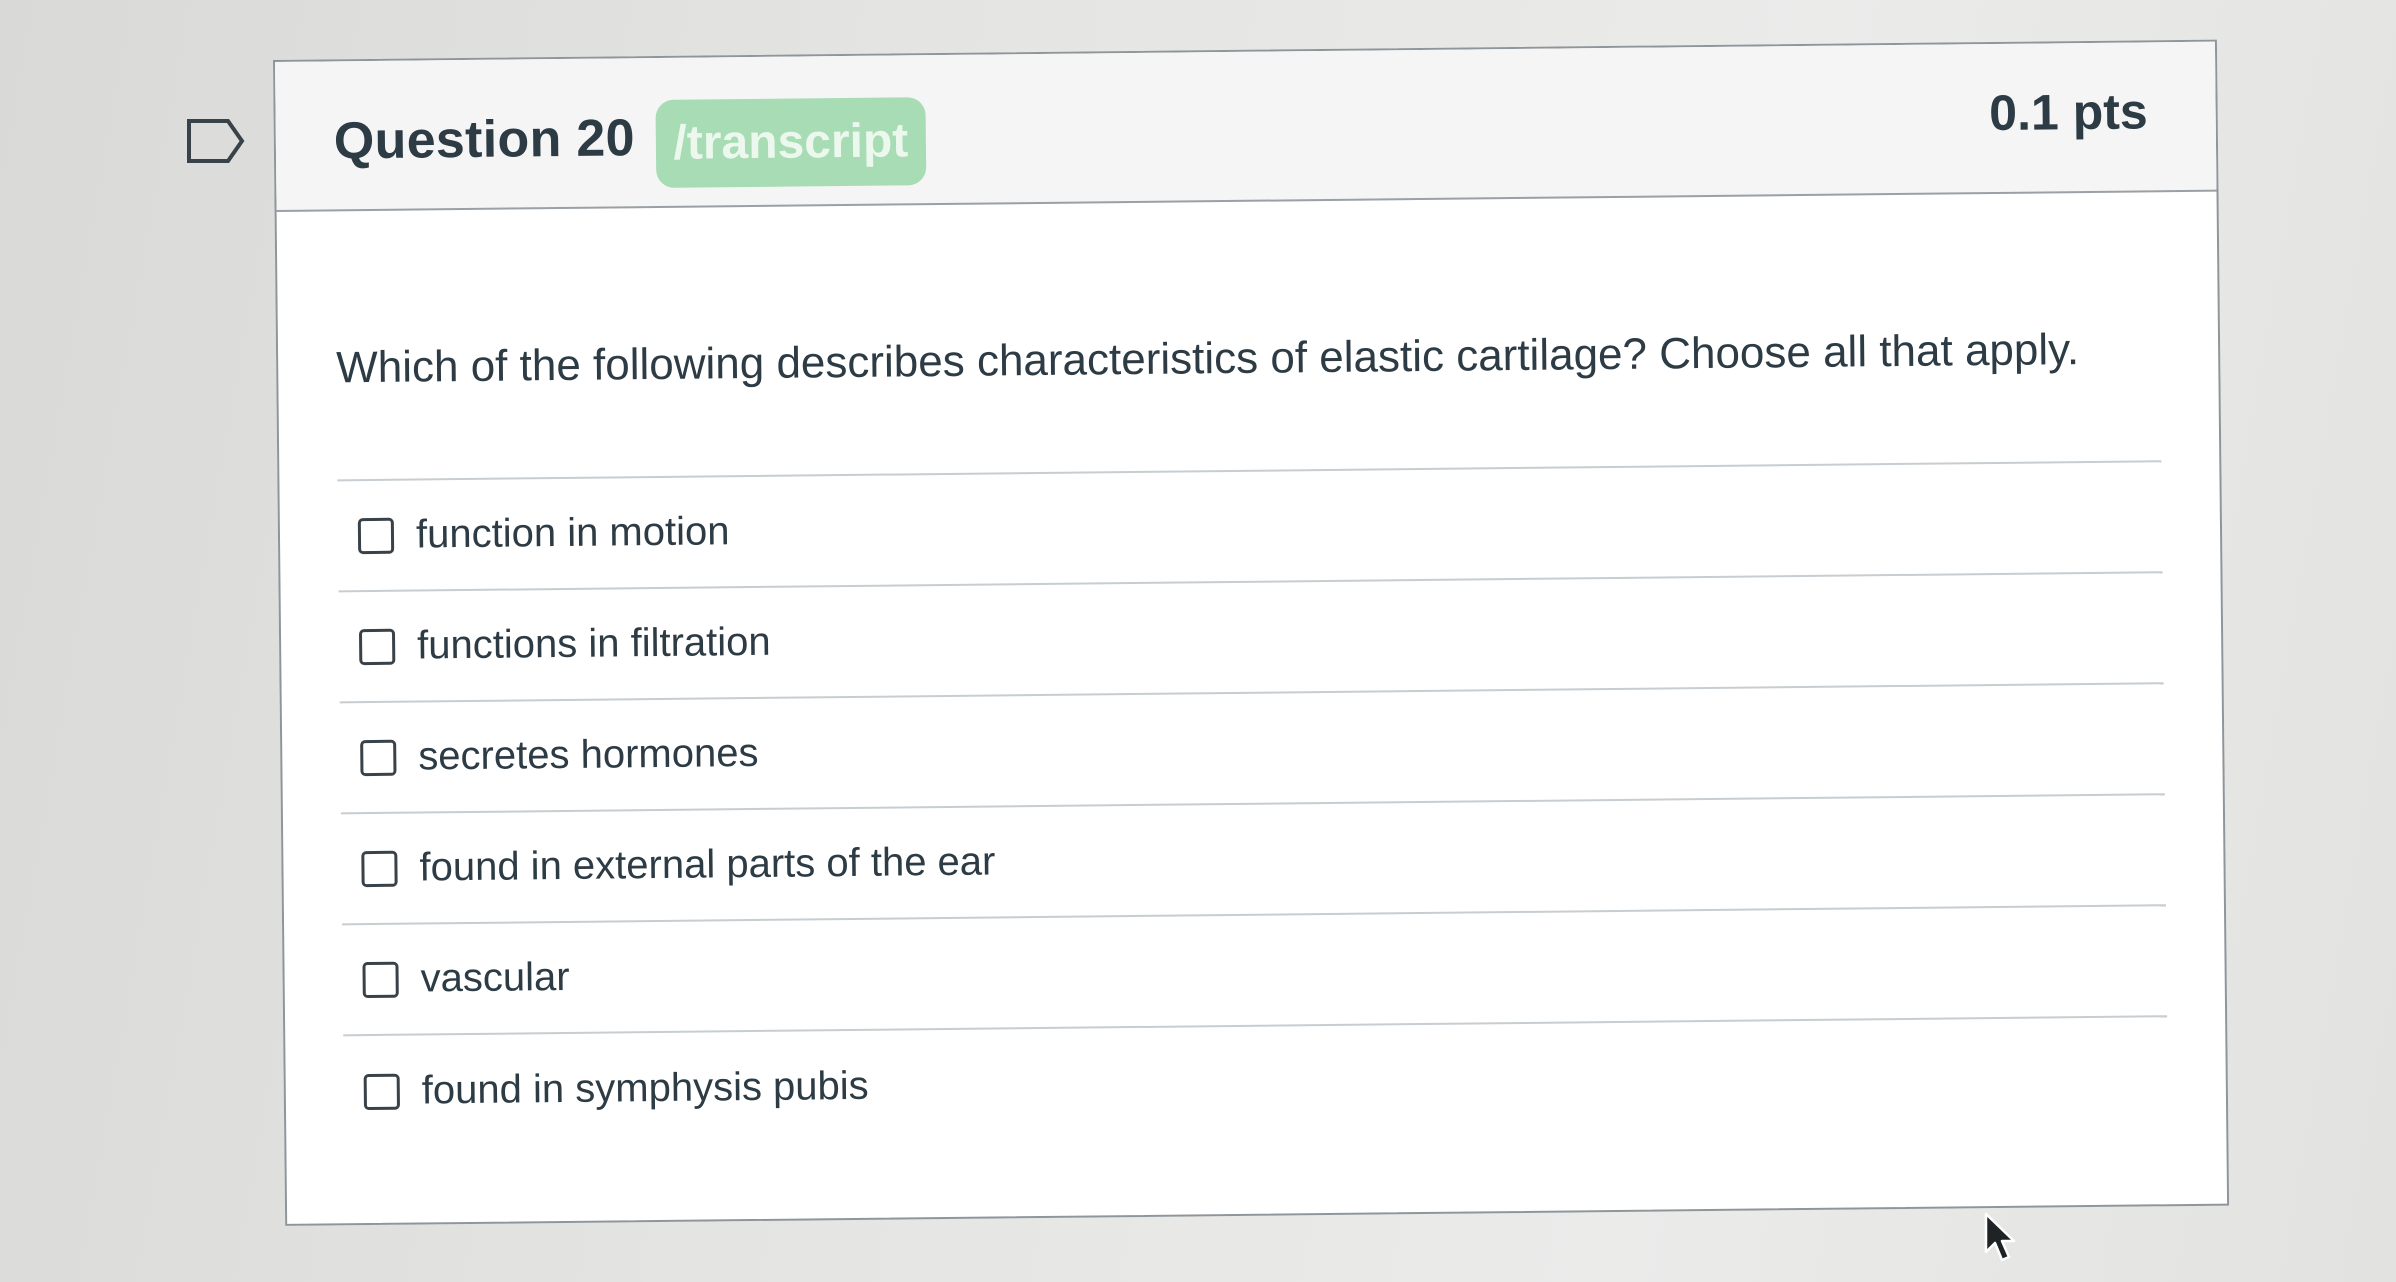  Describe the element at coordinates (594, 644) in the screenshot. I see `answer-label: functions in filtration` at that location.